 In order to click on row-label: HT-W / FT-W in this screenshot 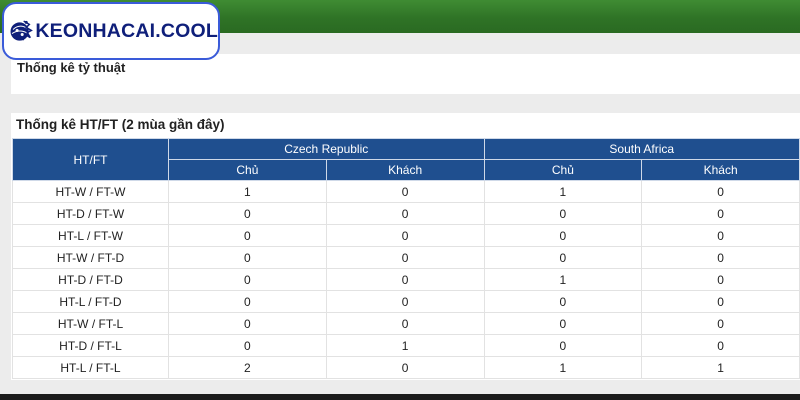, I will do `click(90, 191)`.